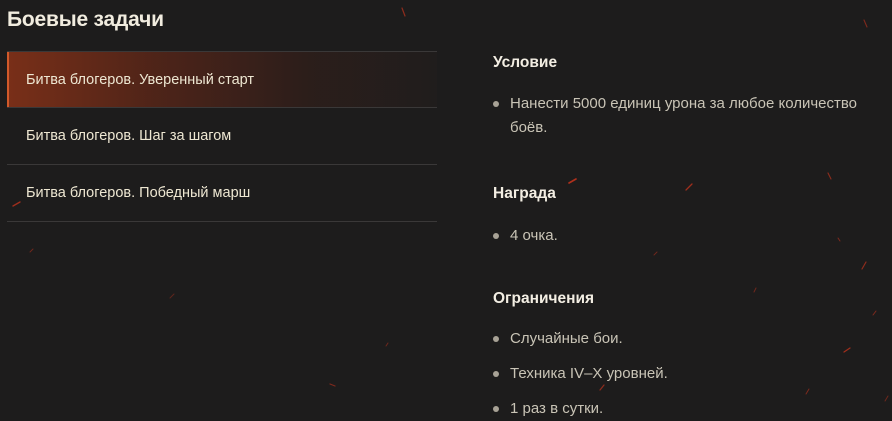 This screenshot has height=421, width=892. Describe the element at coordinates (566, 338) in the screenshot. I see `limits-item-text: Случайные бои.` at that location.